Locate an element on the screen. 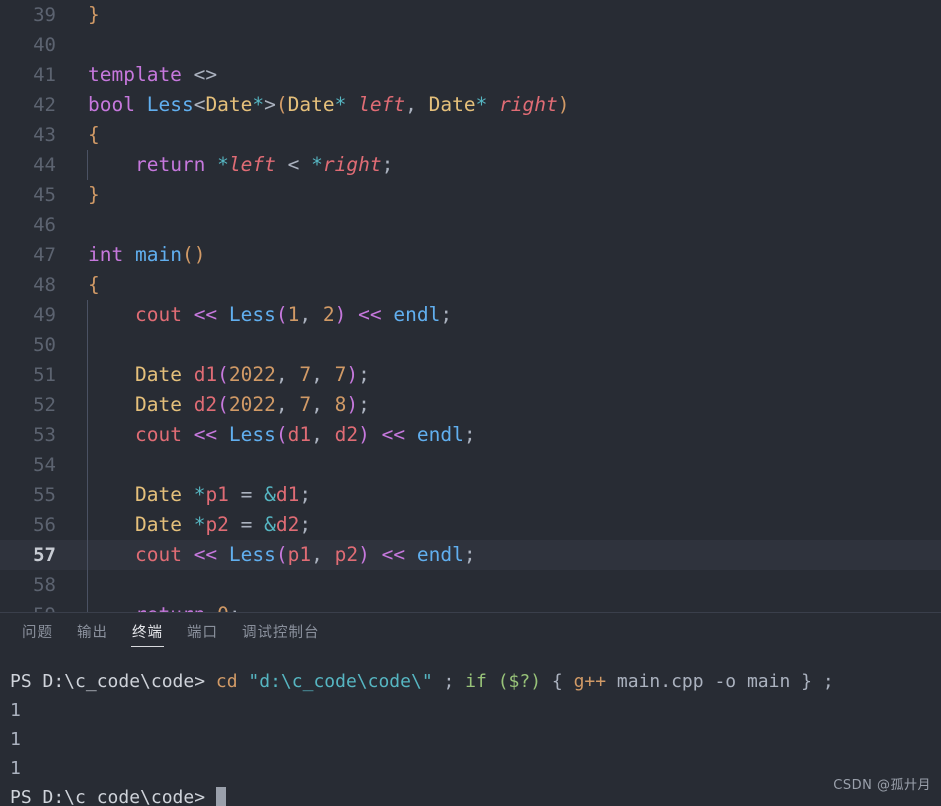  line-number: 45 is located at coordinates (44, 195).